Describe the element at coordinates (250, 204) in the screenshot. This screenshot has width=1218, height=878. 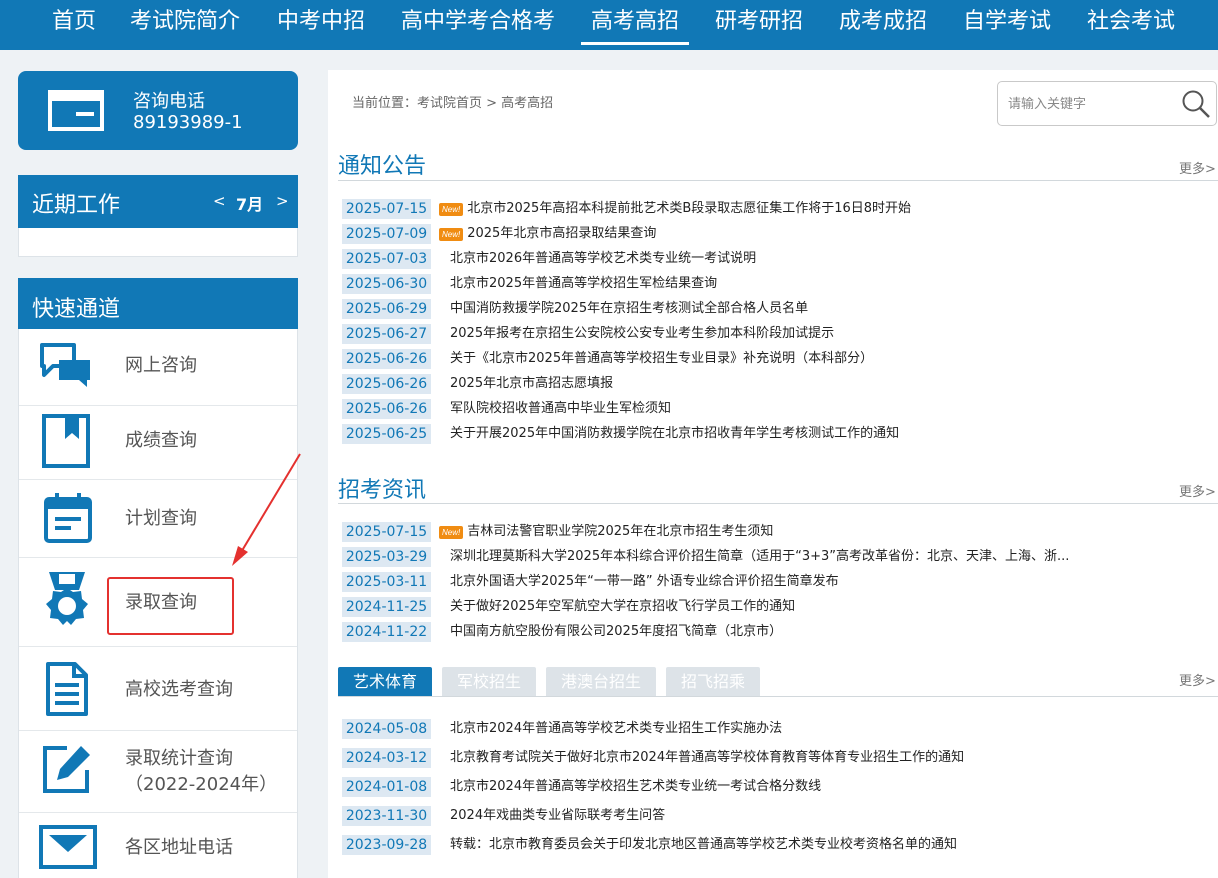
I see `current-month: 7月` at that location.